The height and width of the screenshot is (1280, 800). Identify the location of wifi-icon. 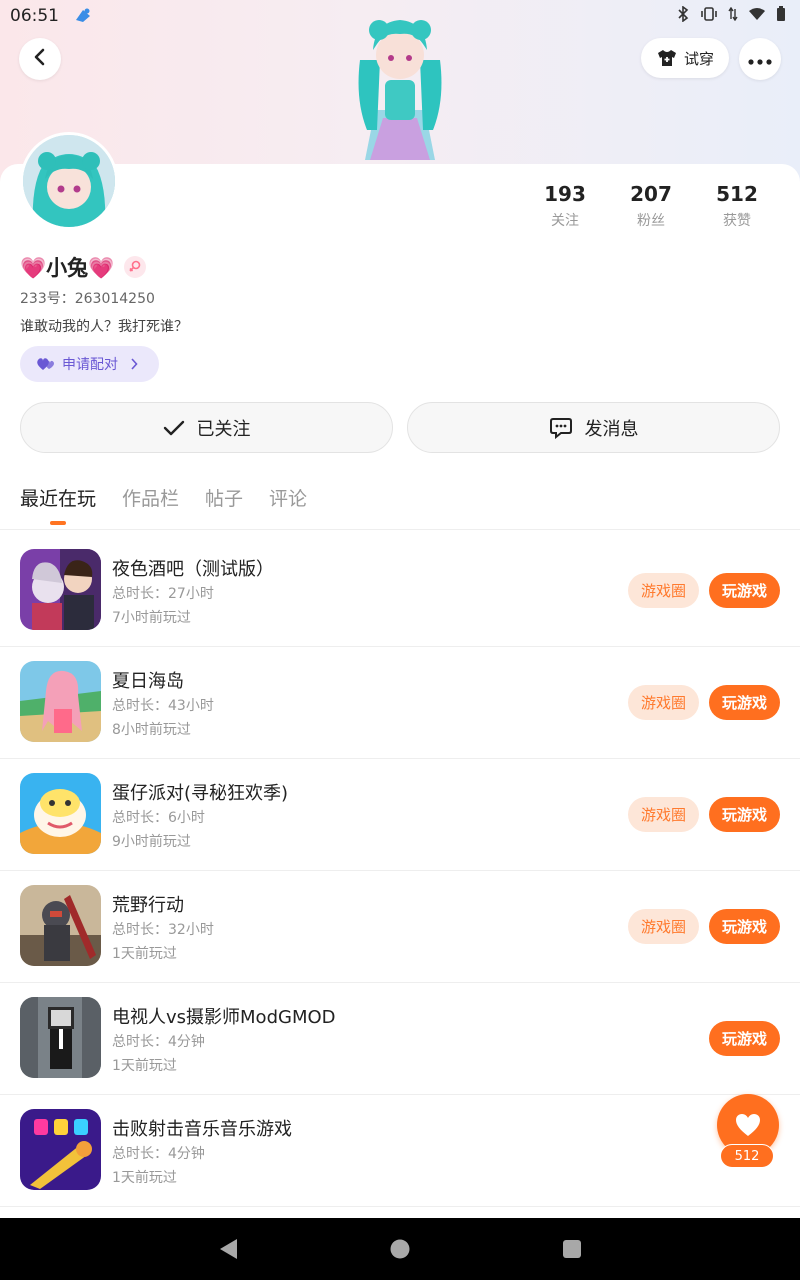
(757, 16).